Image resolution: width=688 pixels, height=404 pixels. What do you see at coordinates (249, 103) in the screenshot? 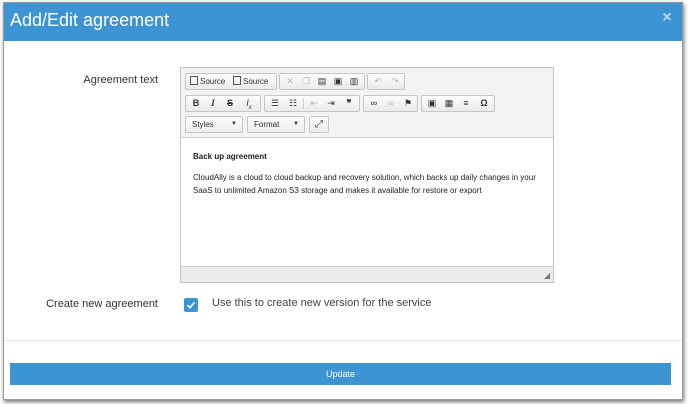
I see `remove-format-icon: Ix` at bounding box center [249, 103].